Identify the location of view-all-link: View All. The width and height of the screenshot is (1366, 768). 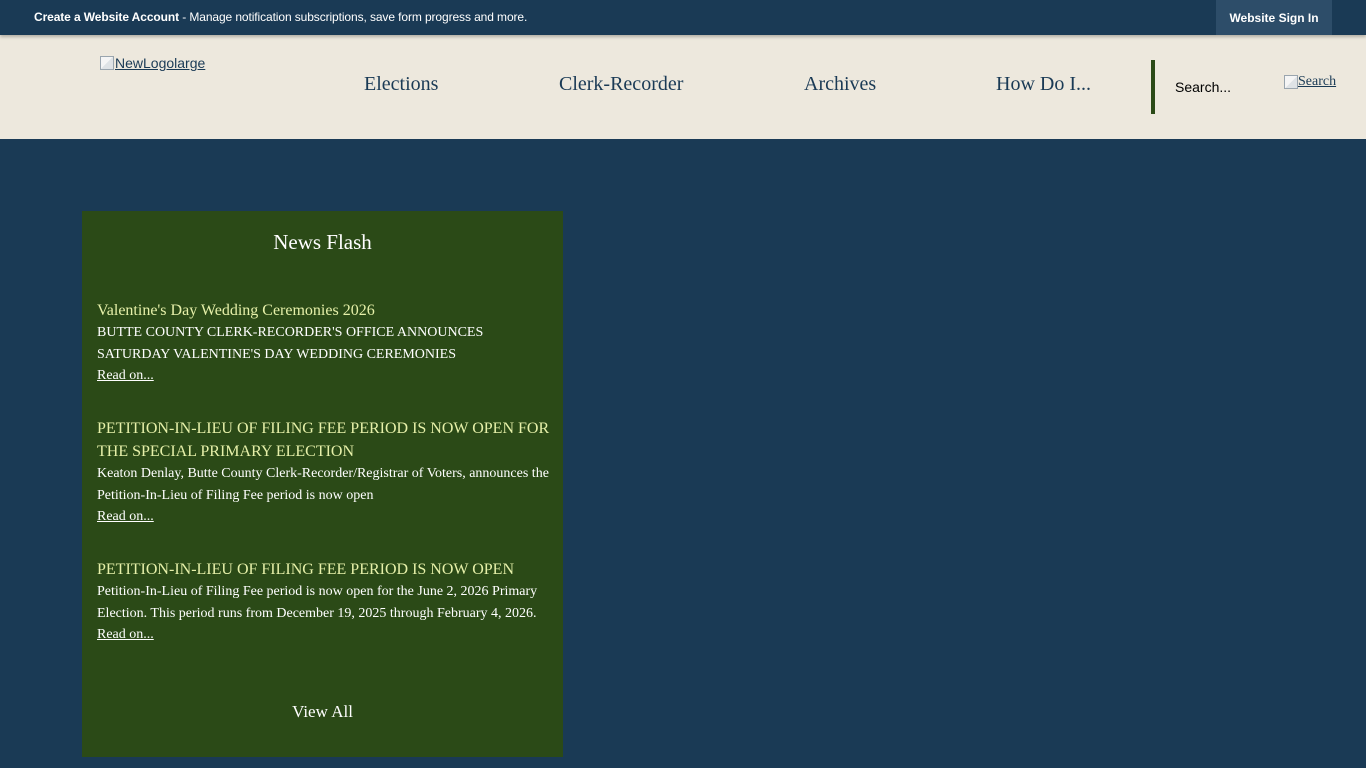
(322, 712).